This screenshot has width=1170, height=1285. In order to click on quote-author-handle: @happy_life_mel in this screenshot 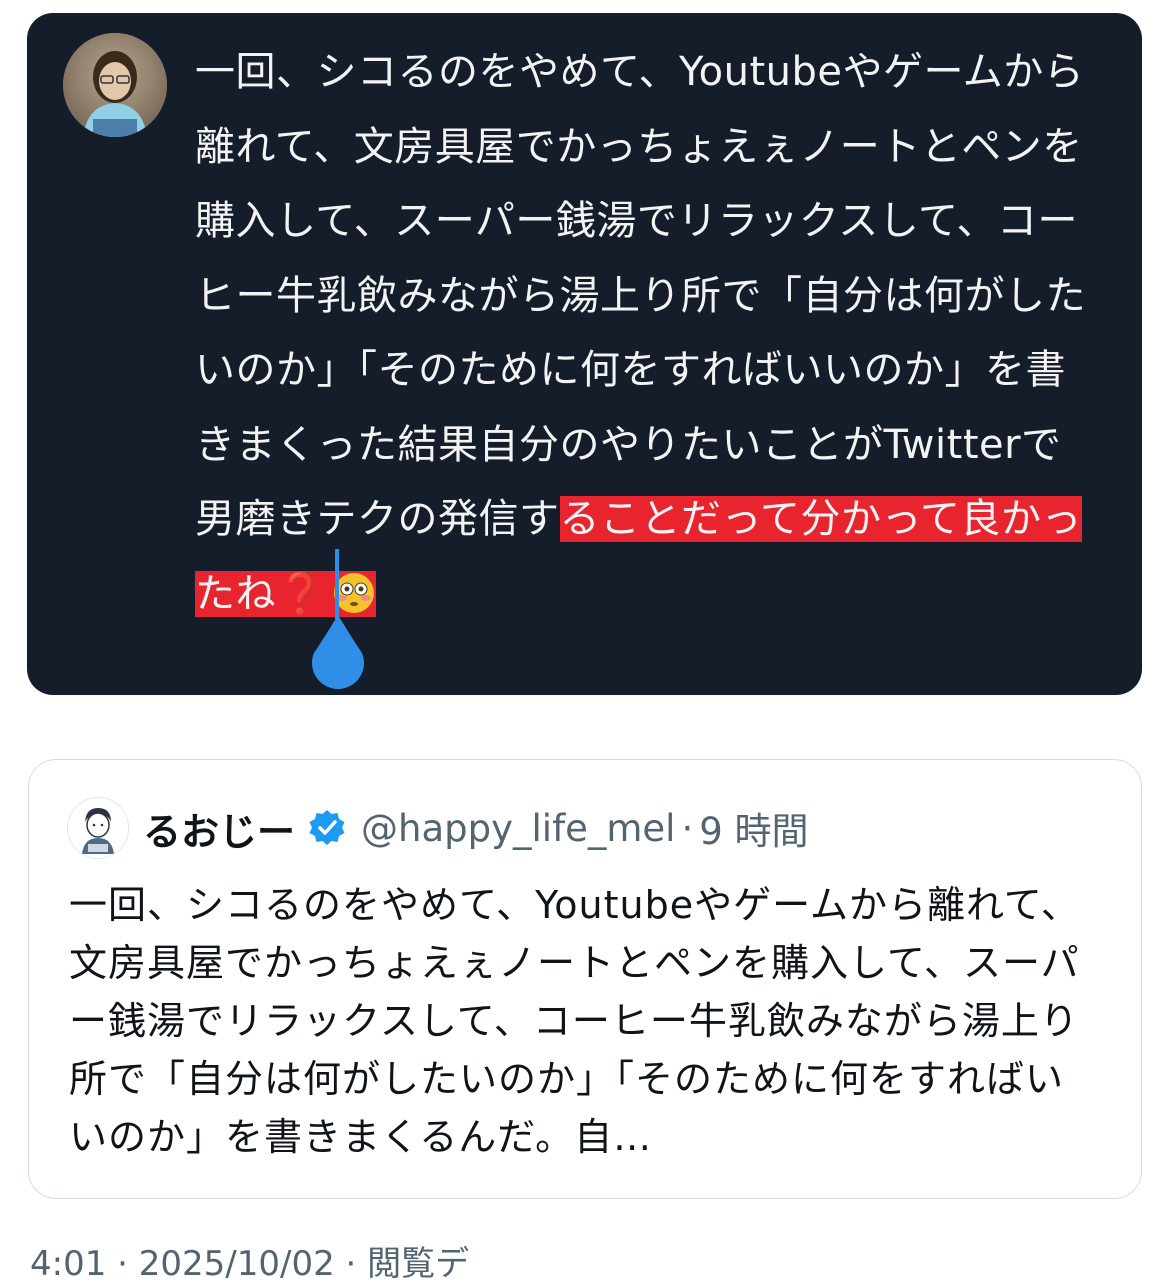, I will do `click(518, 828)`.